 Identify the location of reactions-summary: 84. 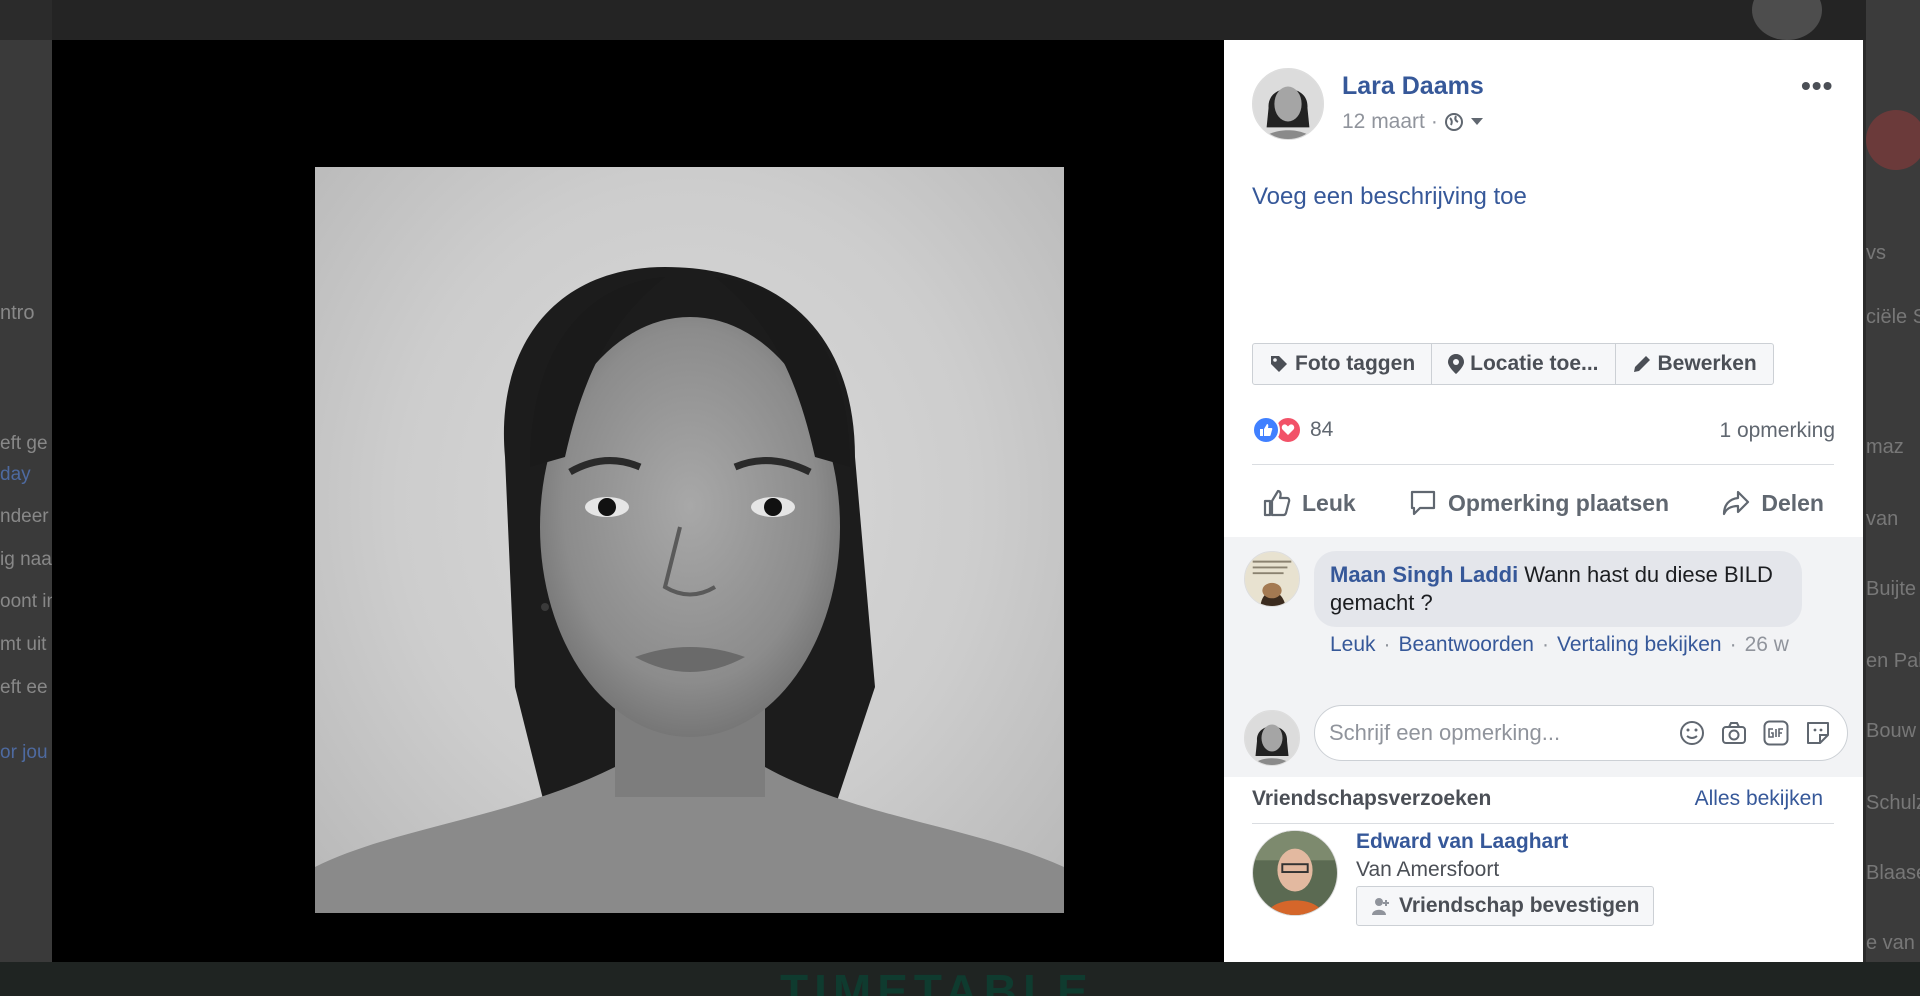
(1292, 430).